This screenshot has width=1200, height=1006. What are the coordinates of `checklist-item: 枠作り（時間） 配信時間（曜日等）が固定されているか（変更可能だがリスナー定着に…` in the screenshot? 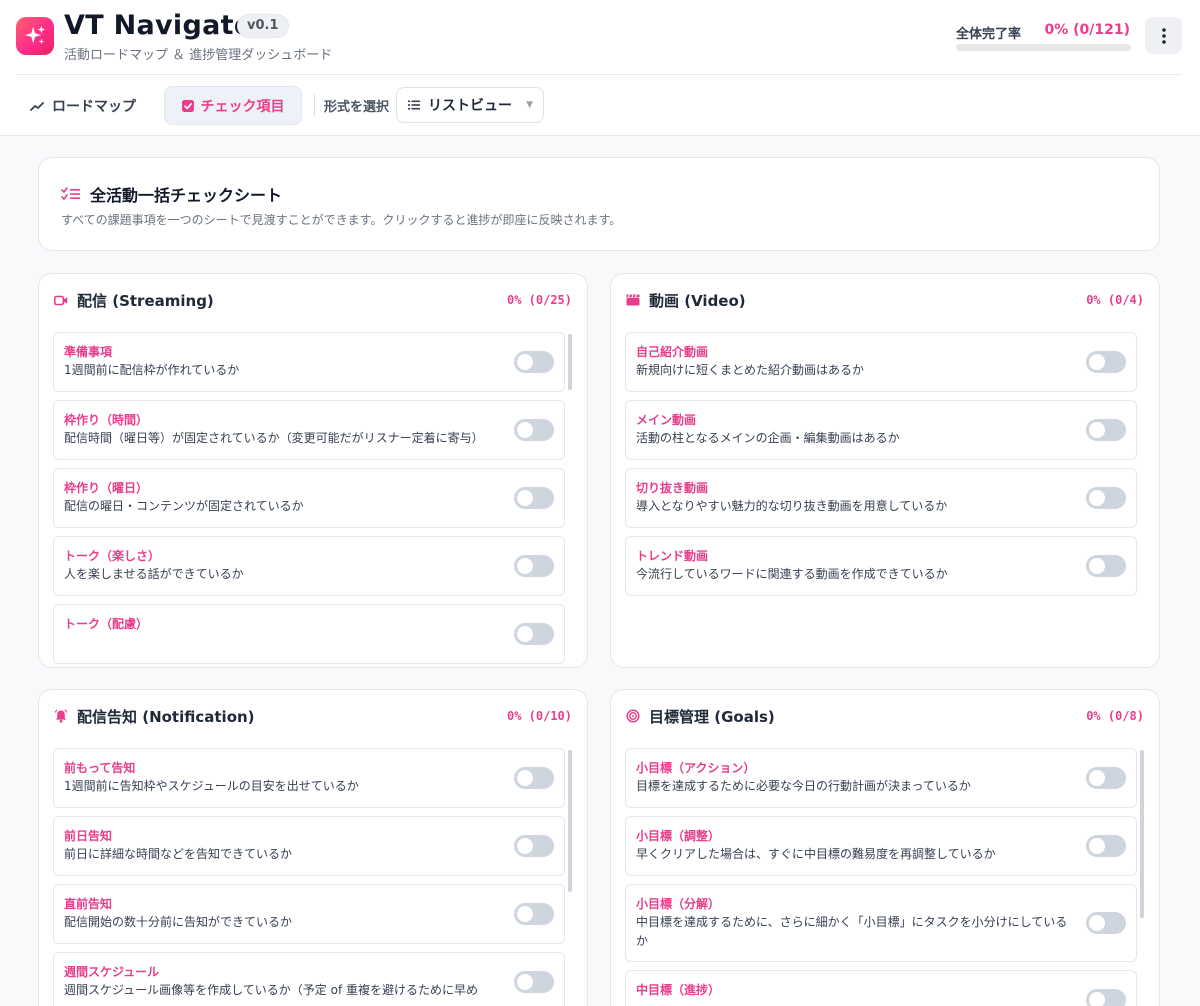 It's located at (309, 430).